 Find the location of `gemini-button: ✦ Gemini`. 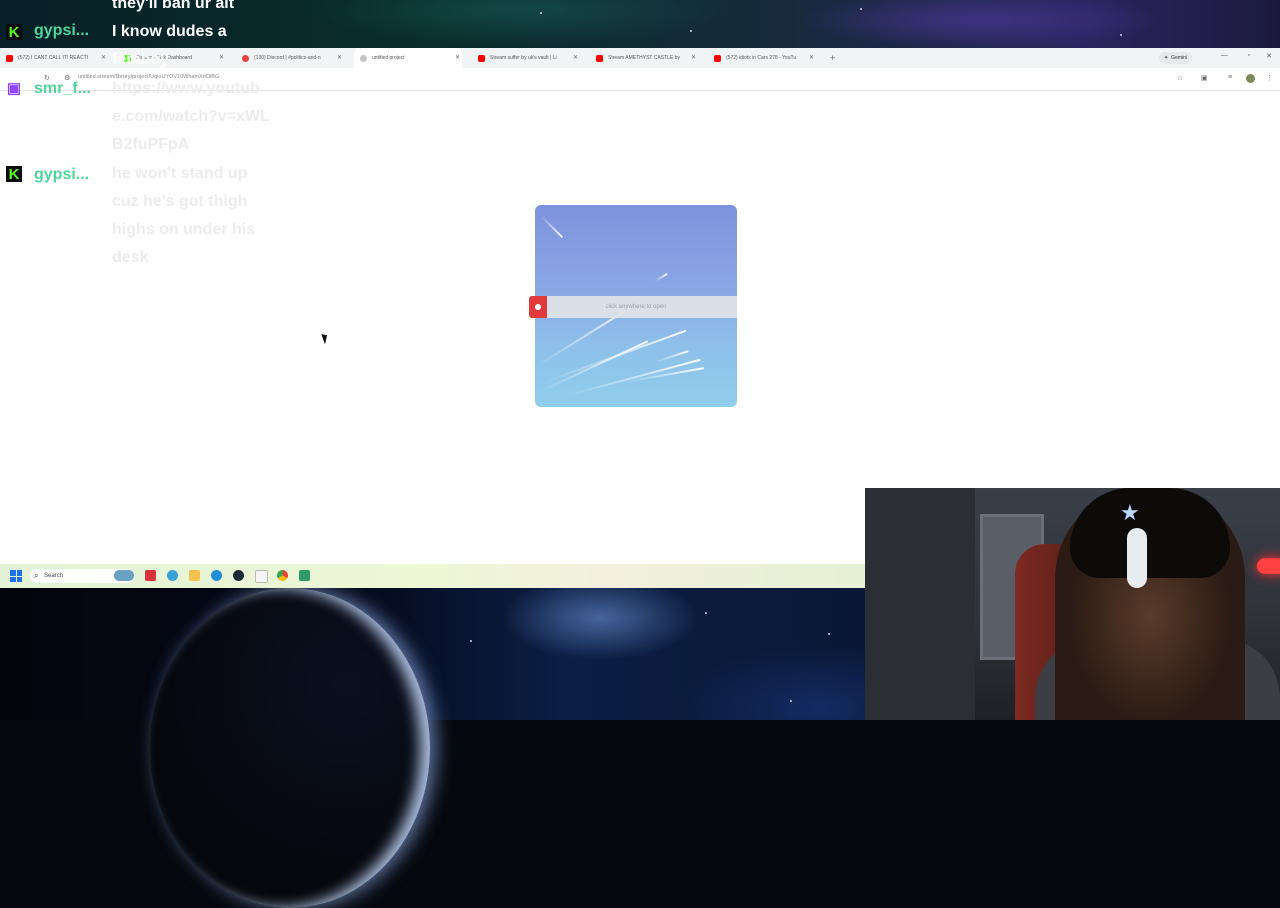

gemini-button: ✦ Gemini is located at coordinates (1175, 58).